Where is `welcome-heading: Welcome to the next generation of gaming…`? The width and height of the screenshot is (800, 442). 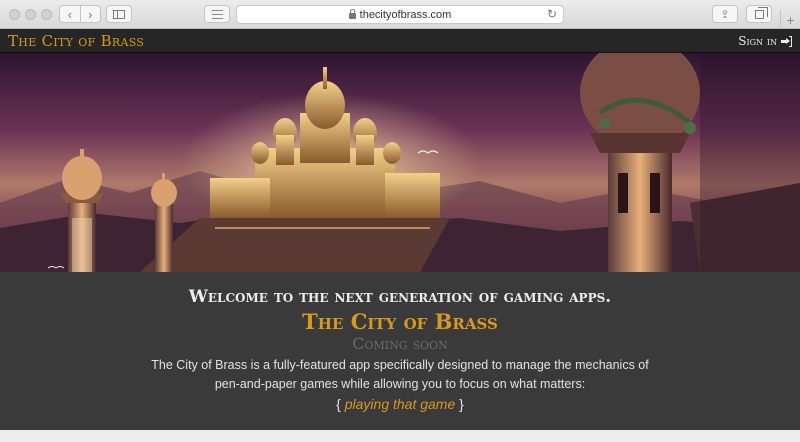 welcome-heading: Welcome to the next generation of gaming… is located at coordinates (400, 297).